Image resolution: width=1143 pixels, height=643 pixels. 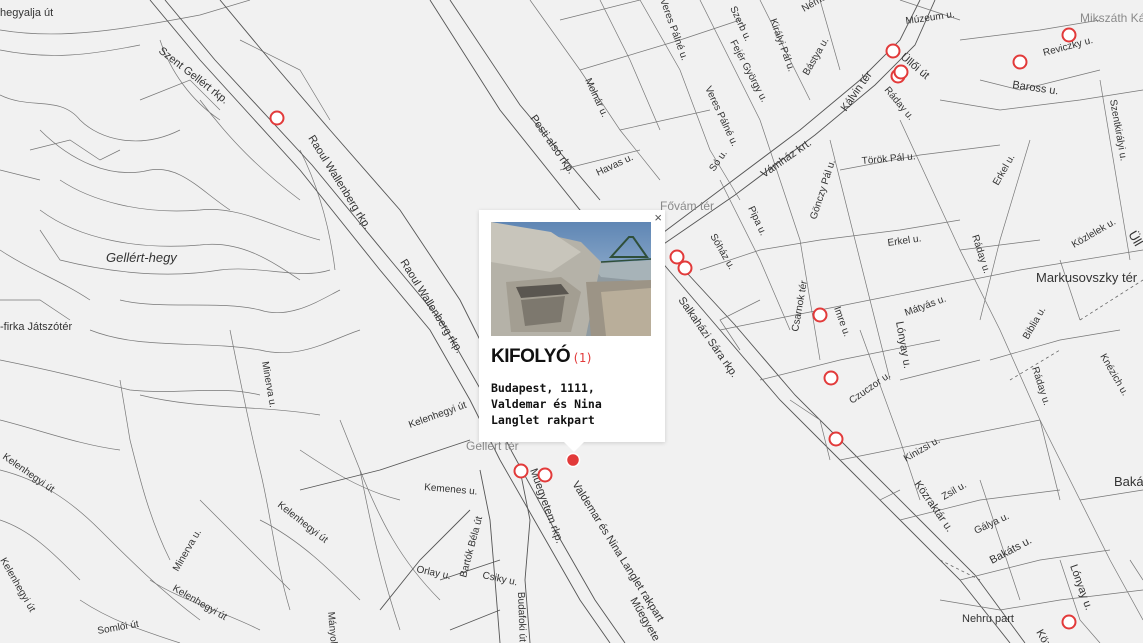 What do you see at coordinates (521, 617) in the screenshot?
I see `street-label: Budafoki út` at bounding box center [521, 617].